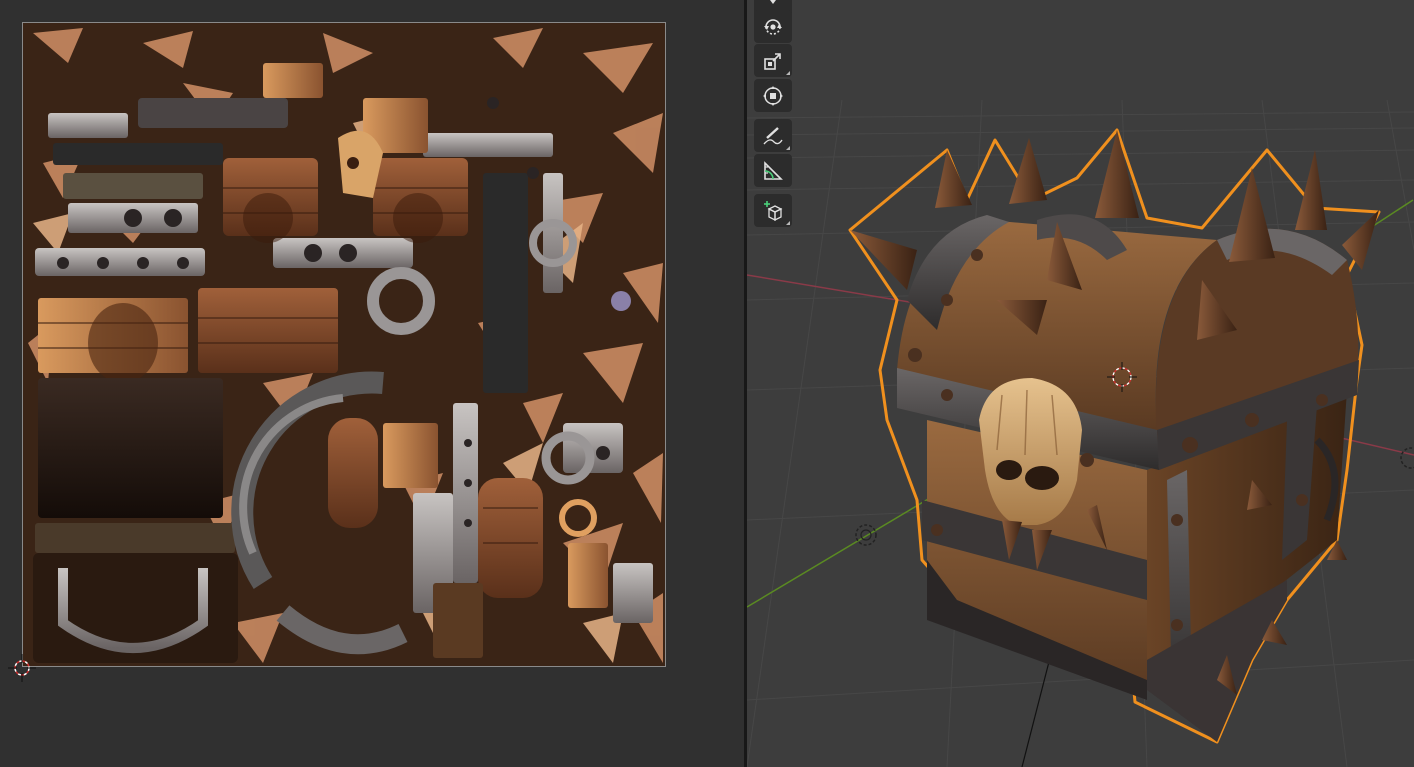 This screenshot has height=767, width=1414. I want to click on rotate-tool-button, so click(773, 26).